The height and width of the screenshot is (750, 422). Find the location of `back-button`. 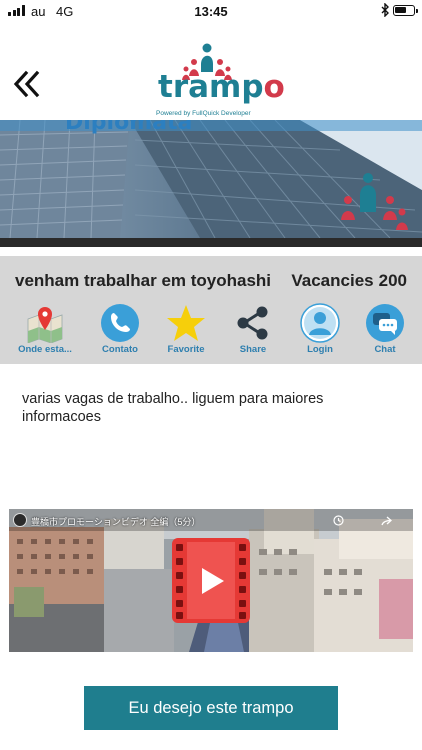

back-button is located at coordinates (27, 84).